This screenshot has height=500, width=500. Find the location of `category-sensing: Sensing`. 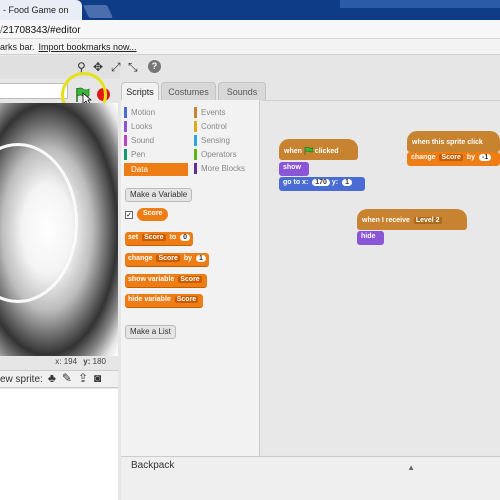

category-sensing: Sensing is located at coordinates (212, 140).